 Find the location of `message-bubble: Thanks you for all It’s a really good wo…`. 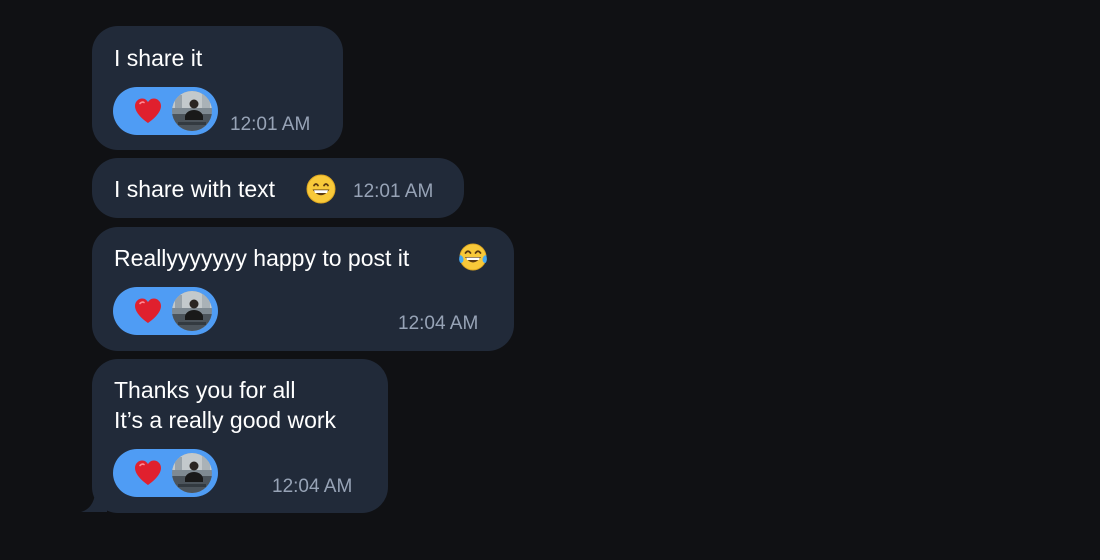

message-bubble: Thanks you for all It’s a really good wo… is located at coordinates (240, 436).